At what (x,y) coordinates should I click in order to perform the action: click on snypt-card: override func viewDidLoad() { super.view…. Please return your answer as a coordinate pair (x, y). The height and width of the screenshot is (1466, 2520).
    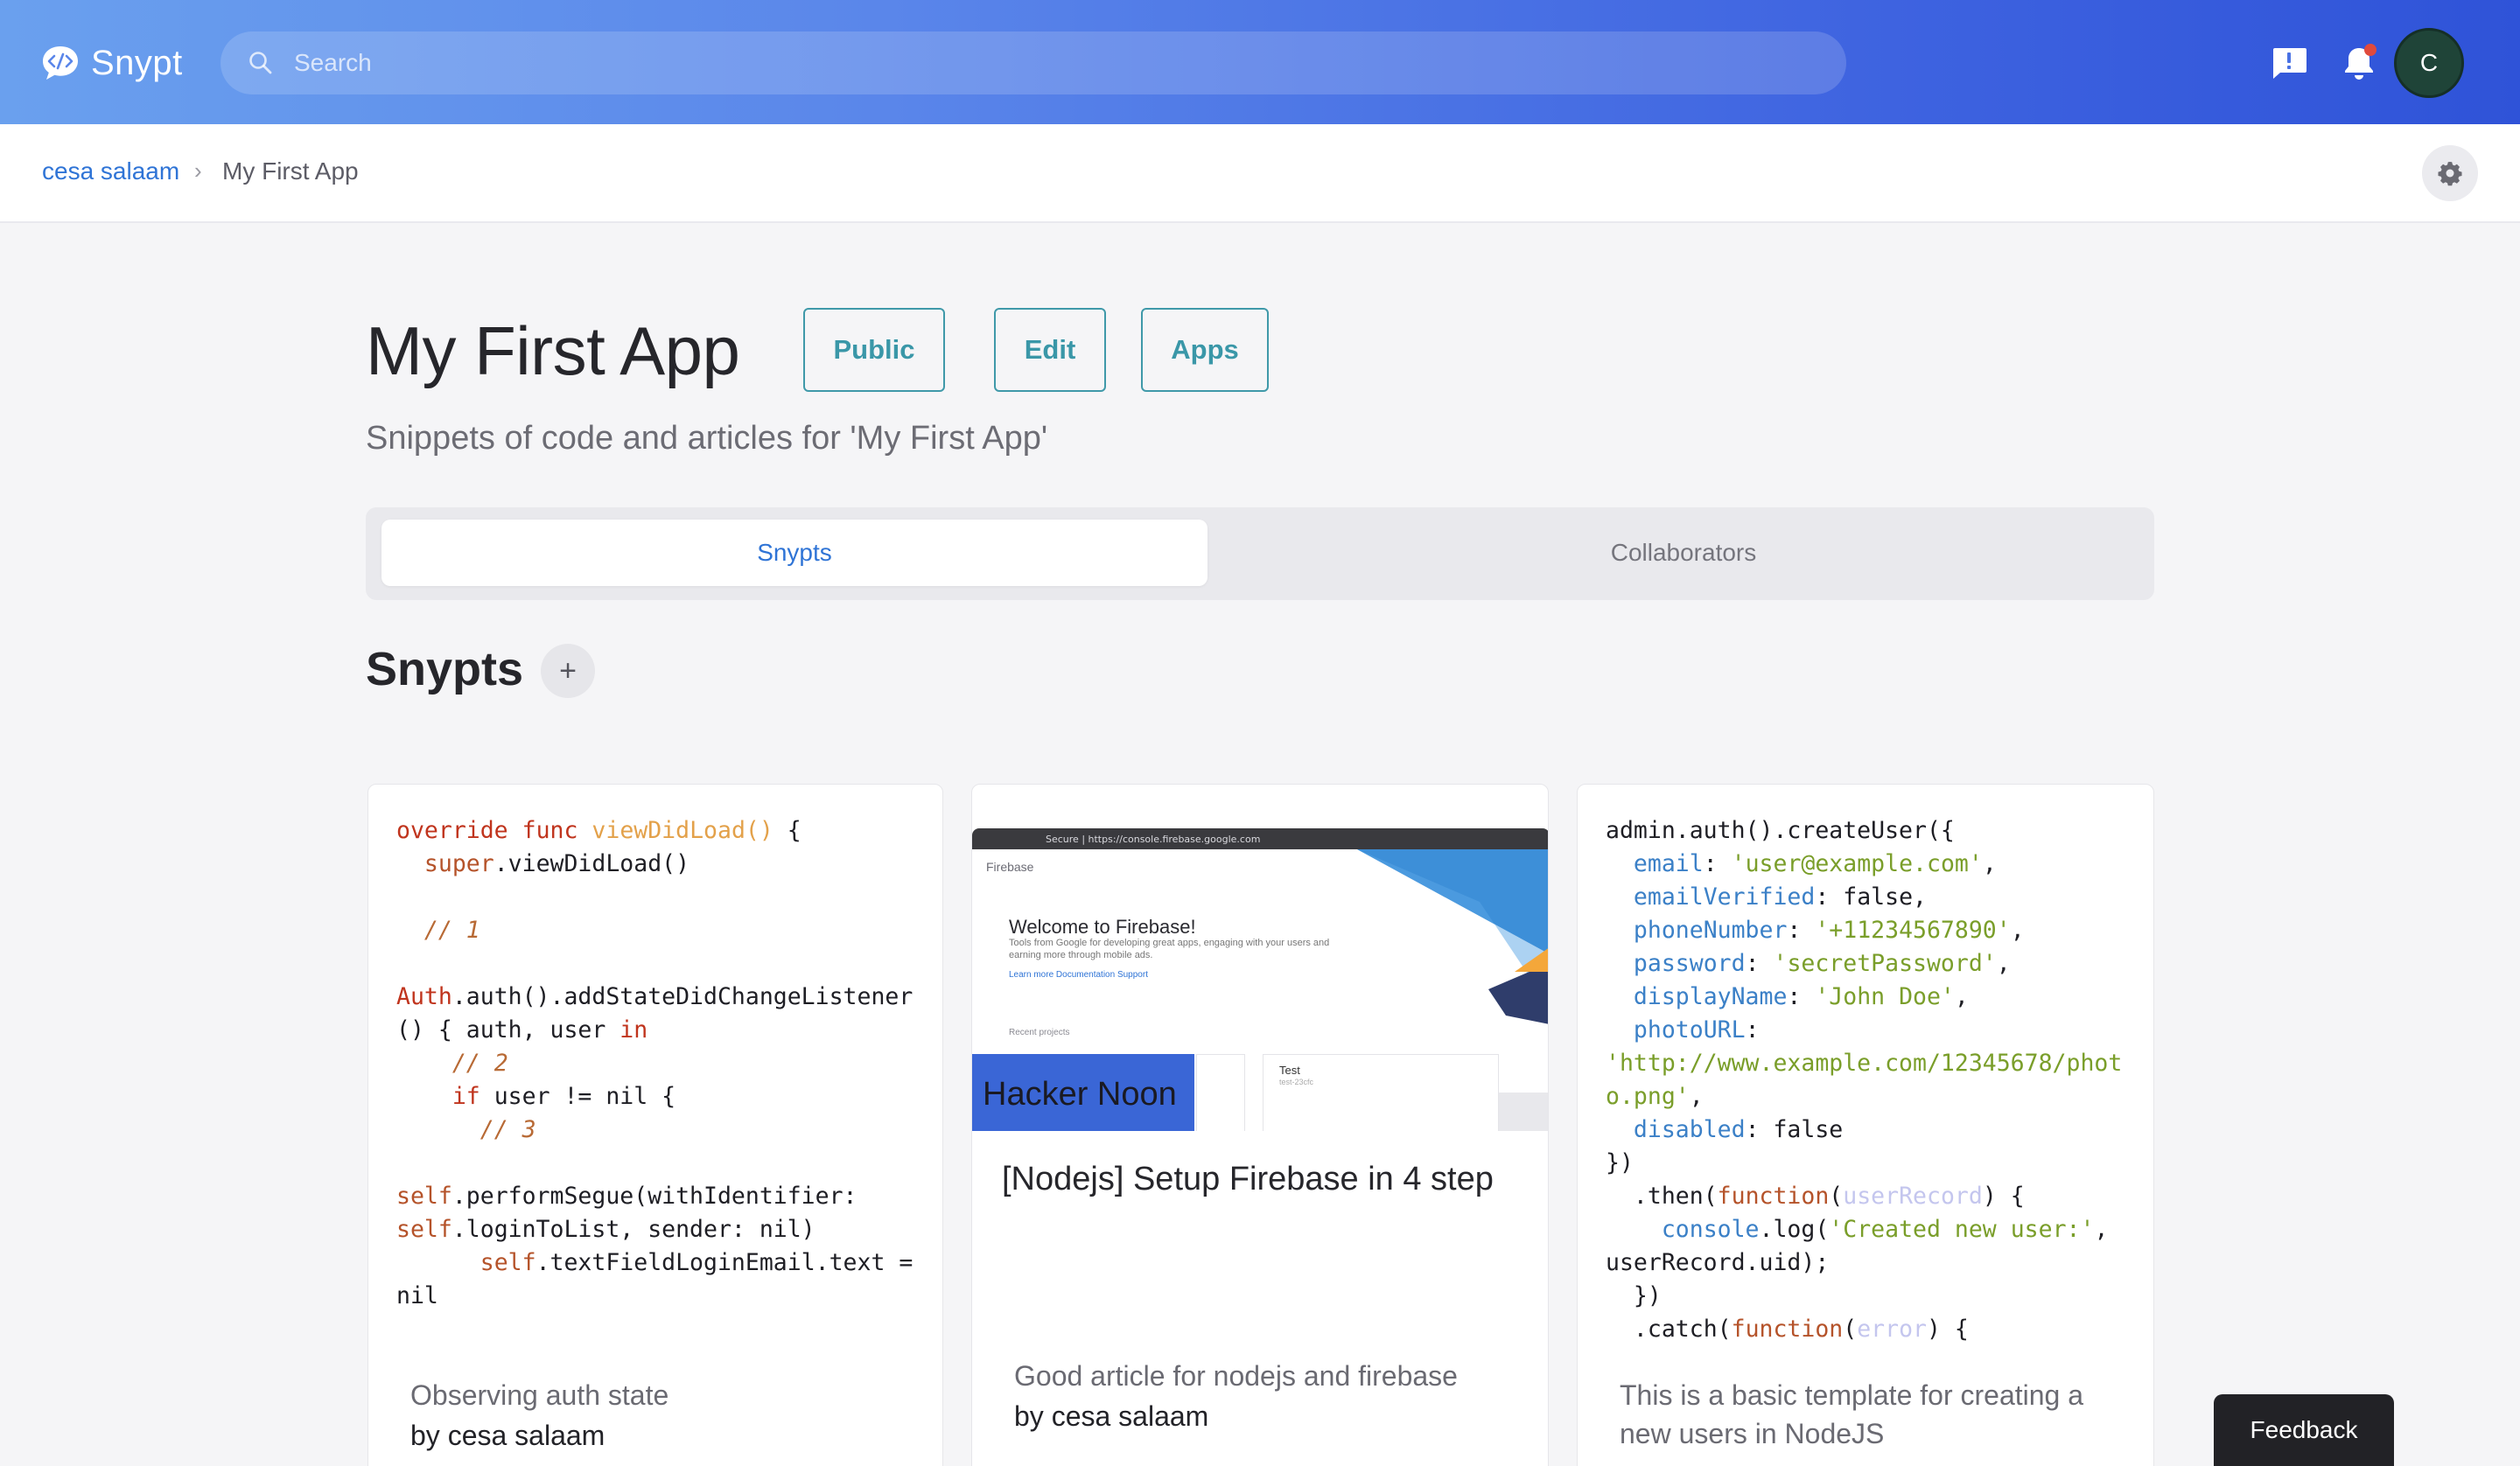
    Looking at the image, I should click on (655, 1125).